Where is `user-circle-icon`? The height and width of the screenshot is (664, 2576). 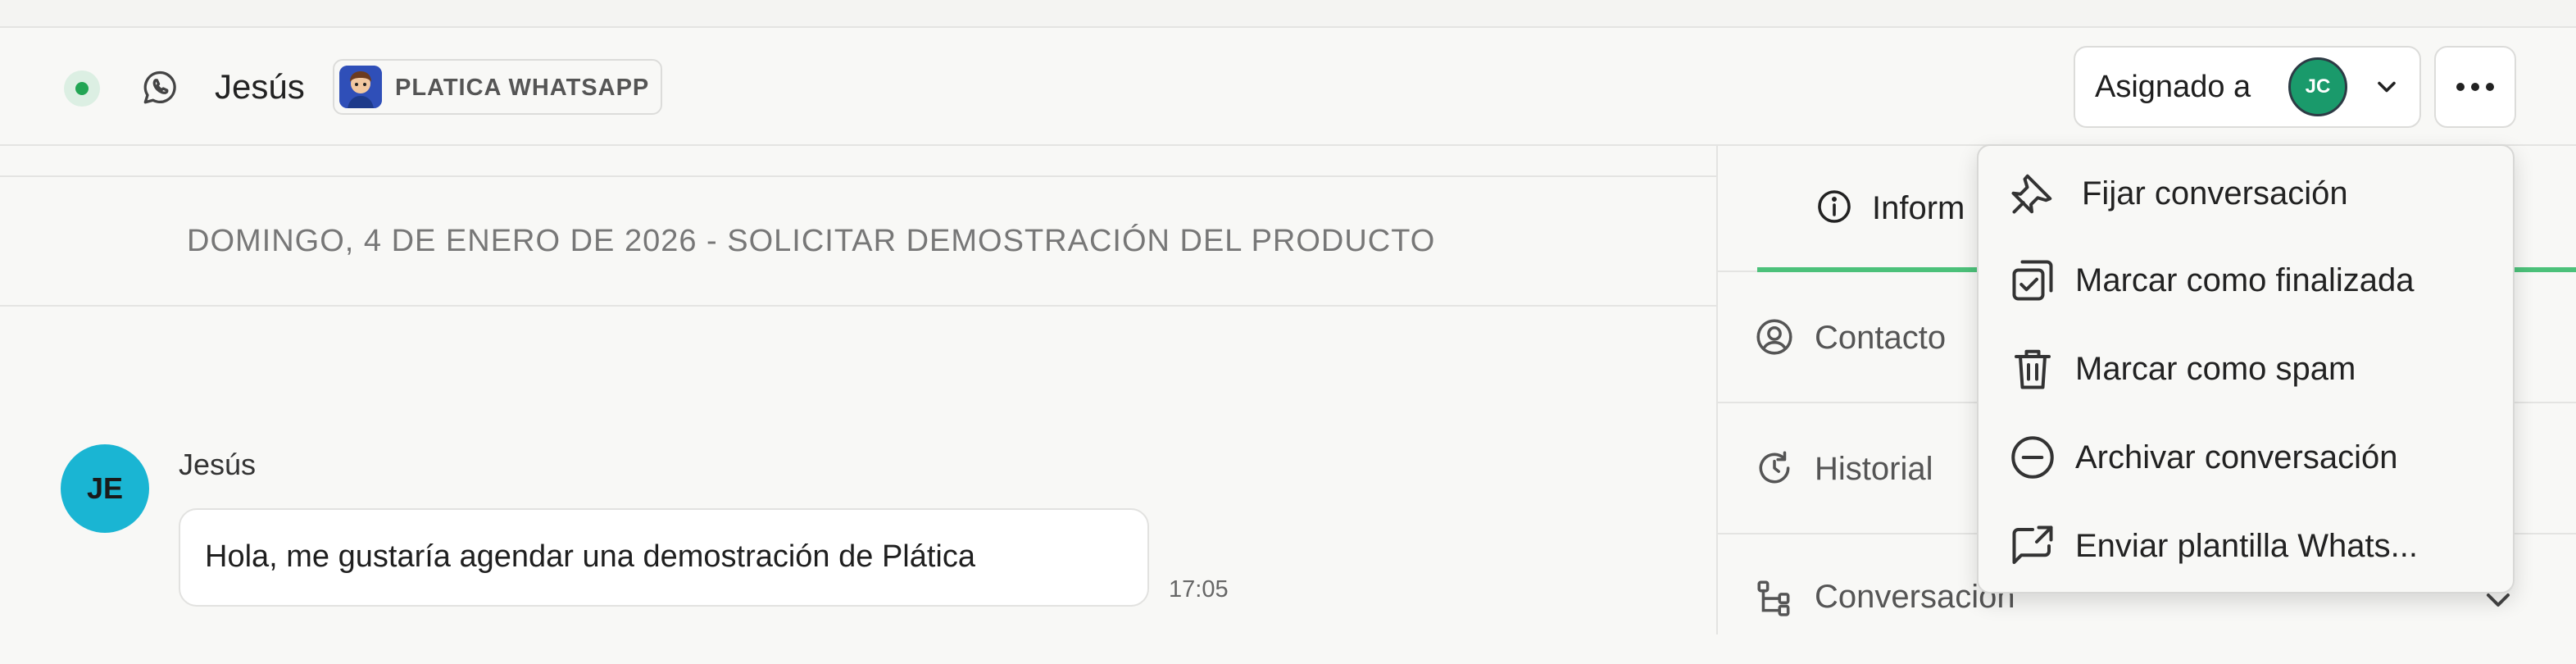
user-circle-icon is located at coordinates (1774, 336).